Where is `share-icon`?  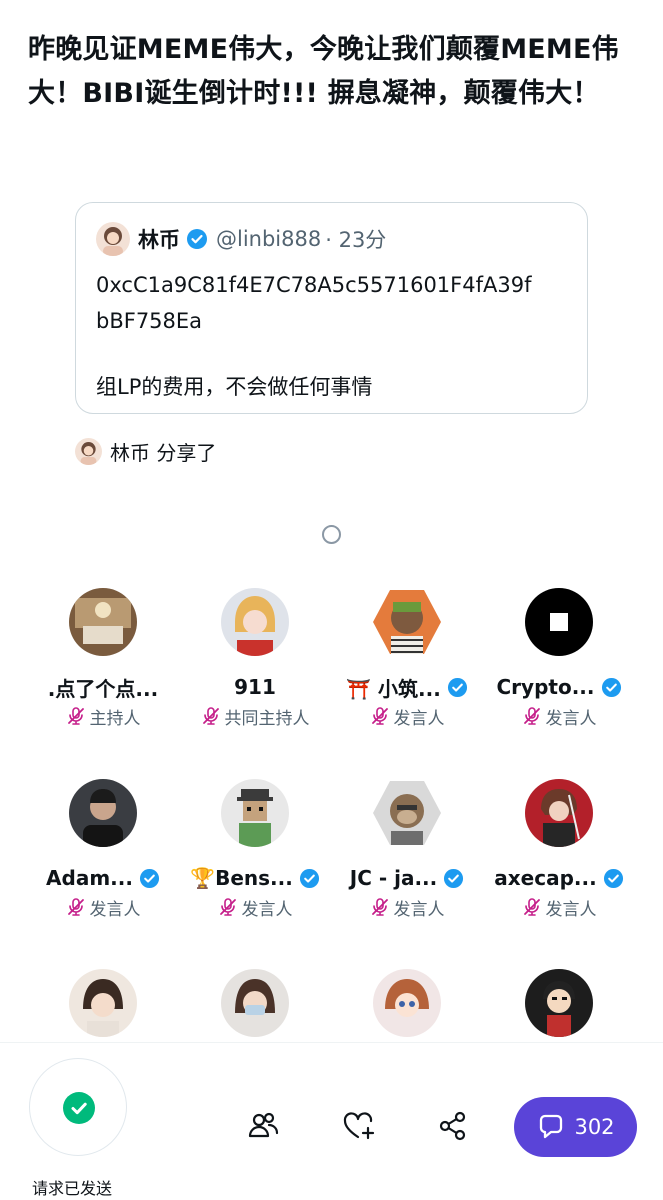 share-icon is located at coordinates (453, 1126).